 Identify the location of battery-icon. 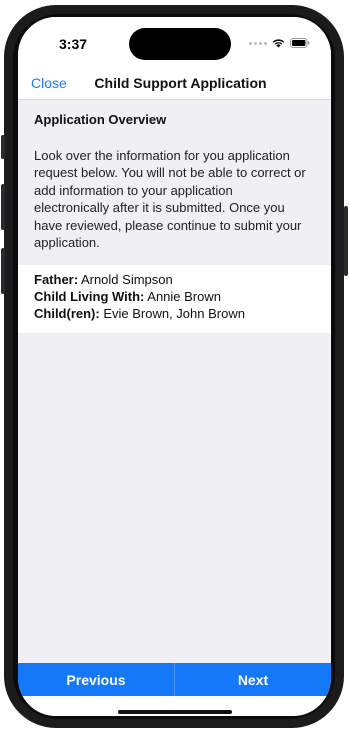
(300, 43).